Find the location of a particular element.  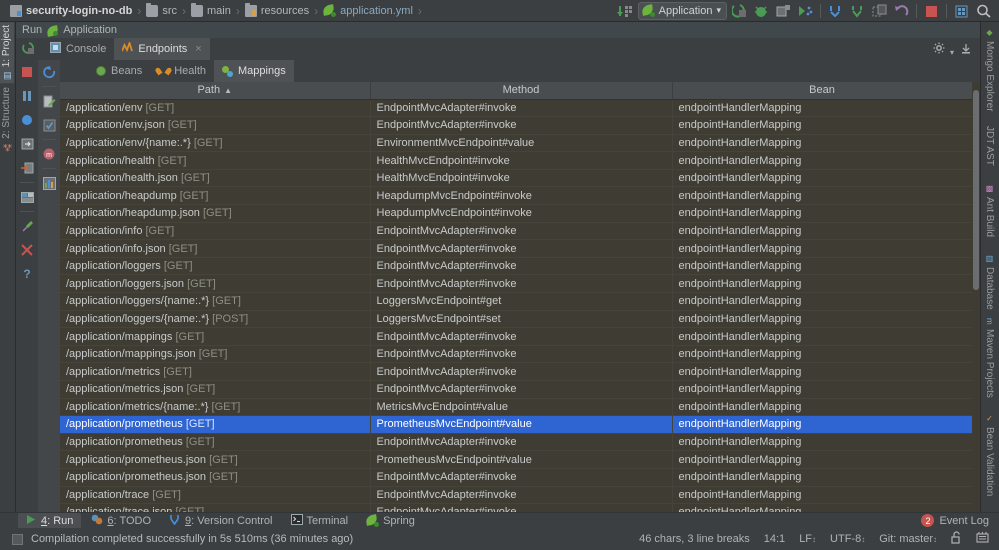

run-with-coverage-icon is located at coordinates (783, 11).